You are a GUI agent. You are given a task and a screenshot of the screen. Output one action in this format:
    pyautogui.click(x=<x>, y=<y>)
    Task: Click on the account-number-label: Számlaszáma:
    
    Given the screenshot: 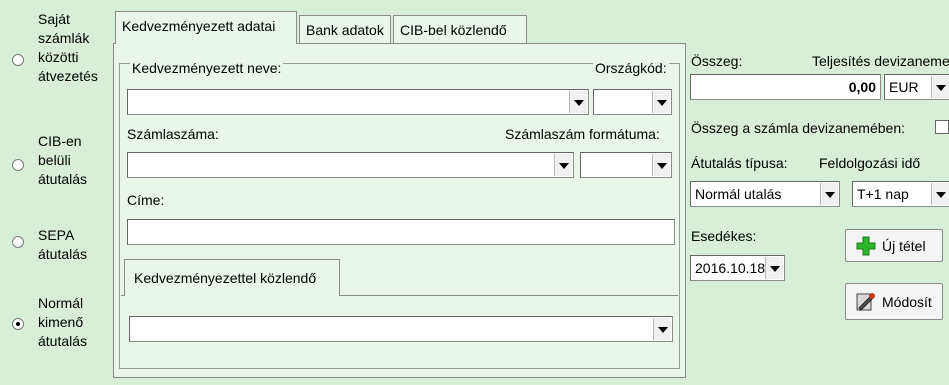 What is the action you would take?
    pyautogui.click(x=173, y=134)
    